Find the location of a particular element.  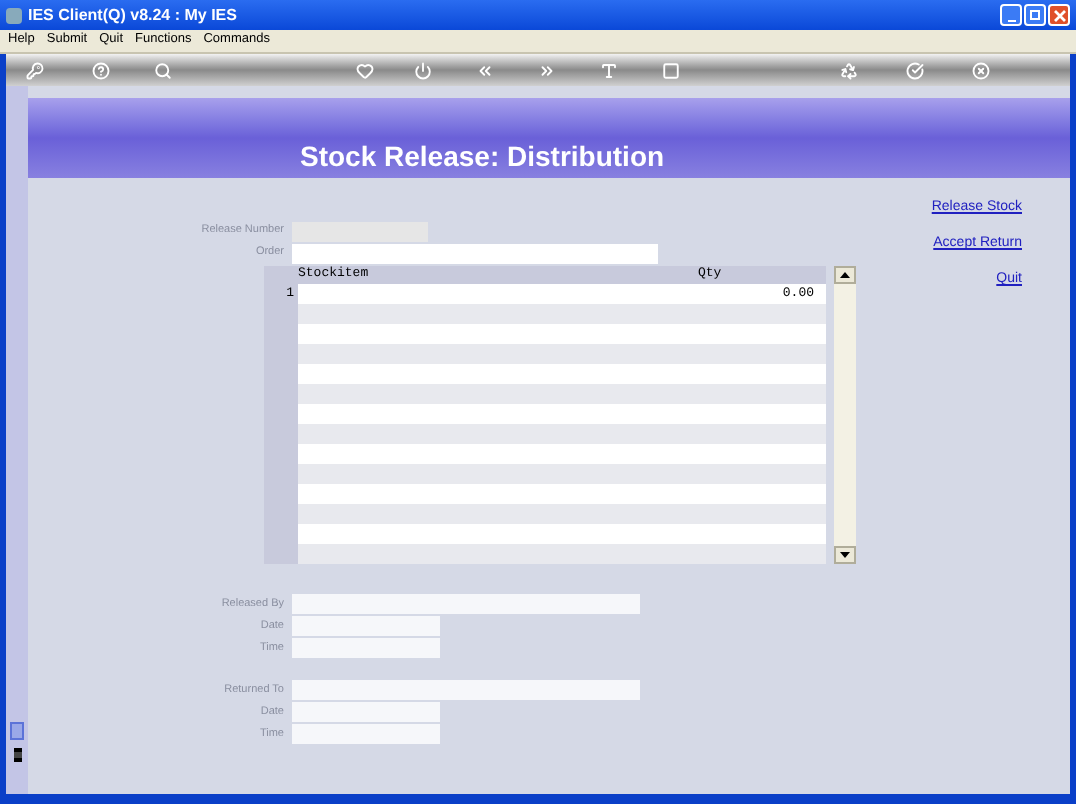

scrollbar is located at coordinates (845, 415).